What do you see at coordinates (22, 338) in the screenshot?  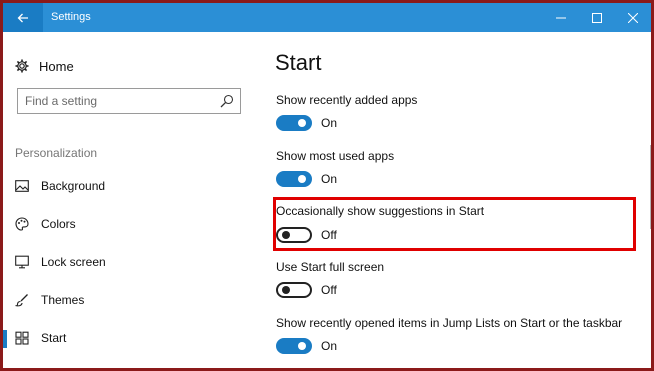 I see `start-icon` at bounding box center [22, 338].